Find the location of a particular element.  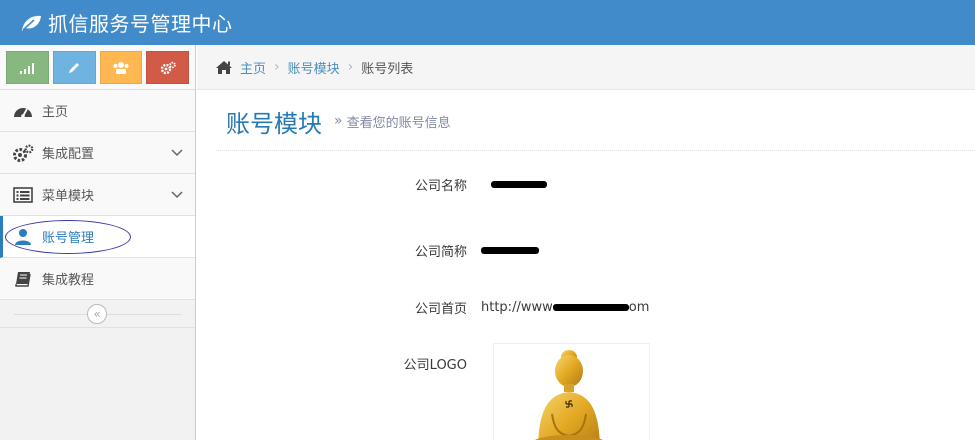

sidebar-shortcuts is located at coordinates (97, 67).